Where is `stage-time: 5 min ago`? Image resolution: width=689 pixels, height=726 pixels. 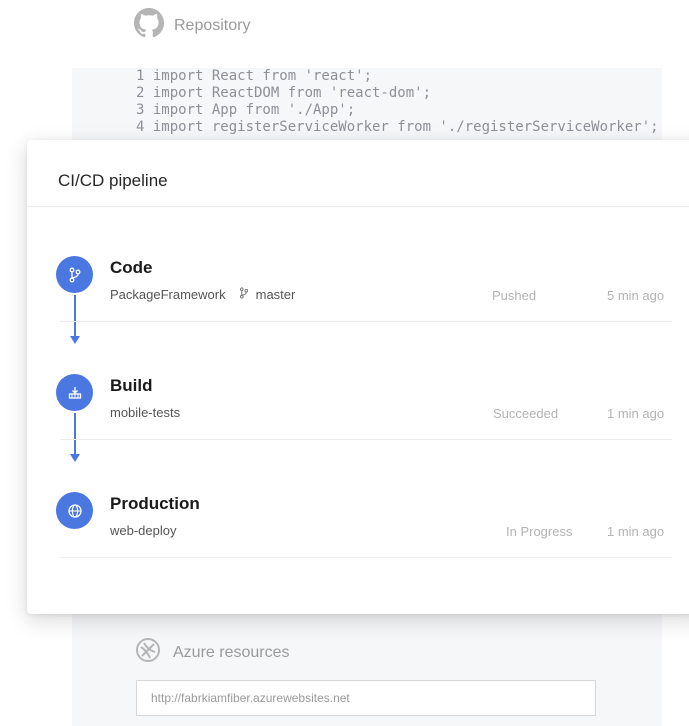
stage-time: 5 min ago is located at coordinates (636, 295).